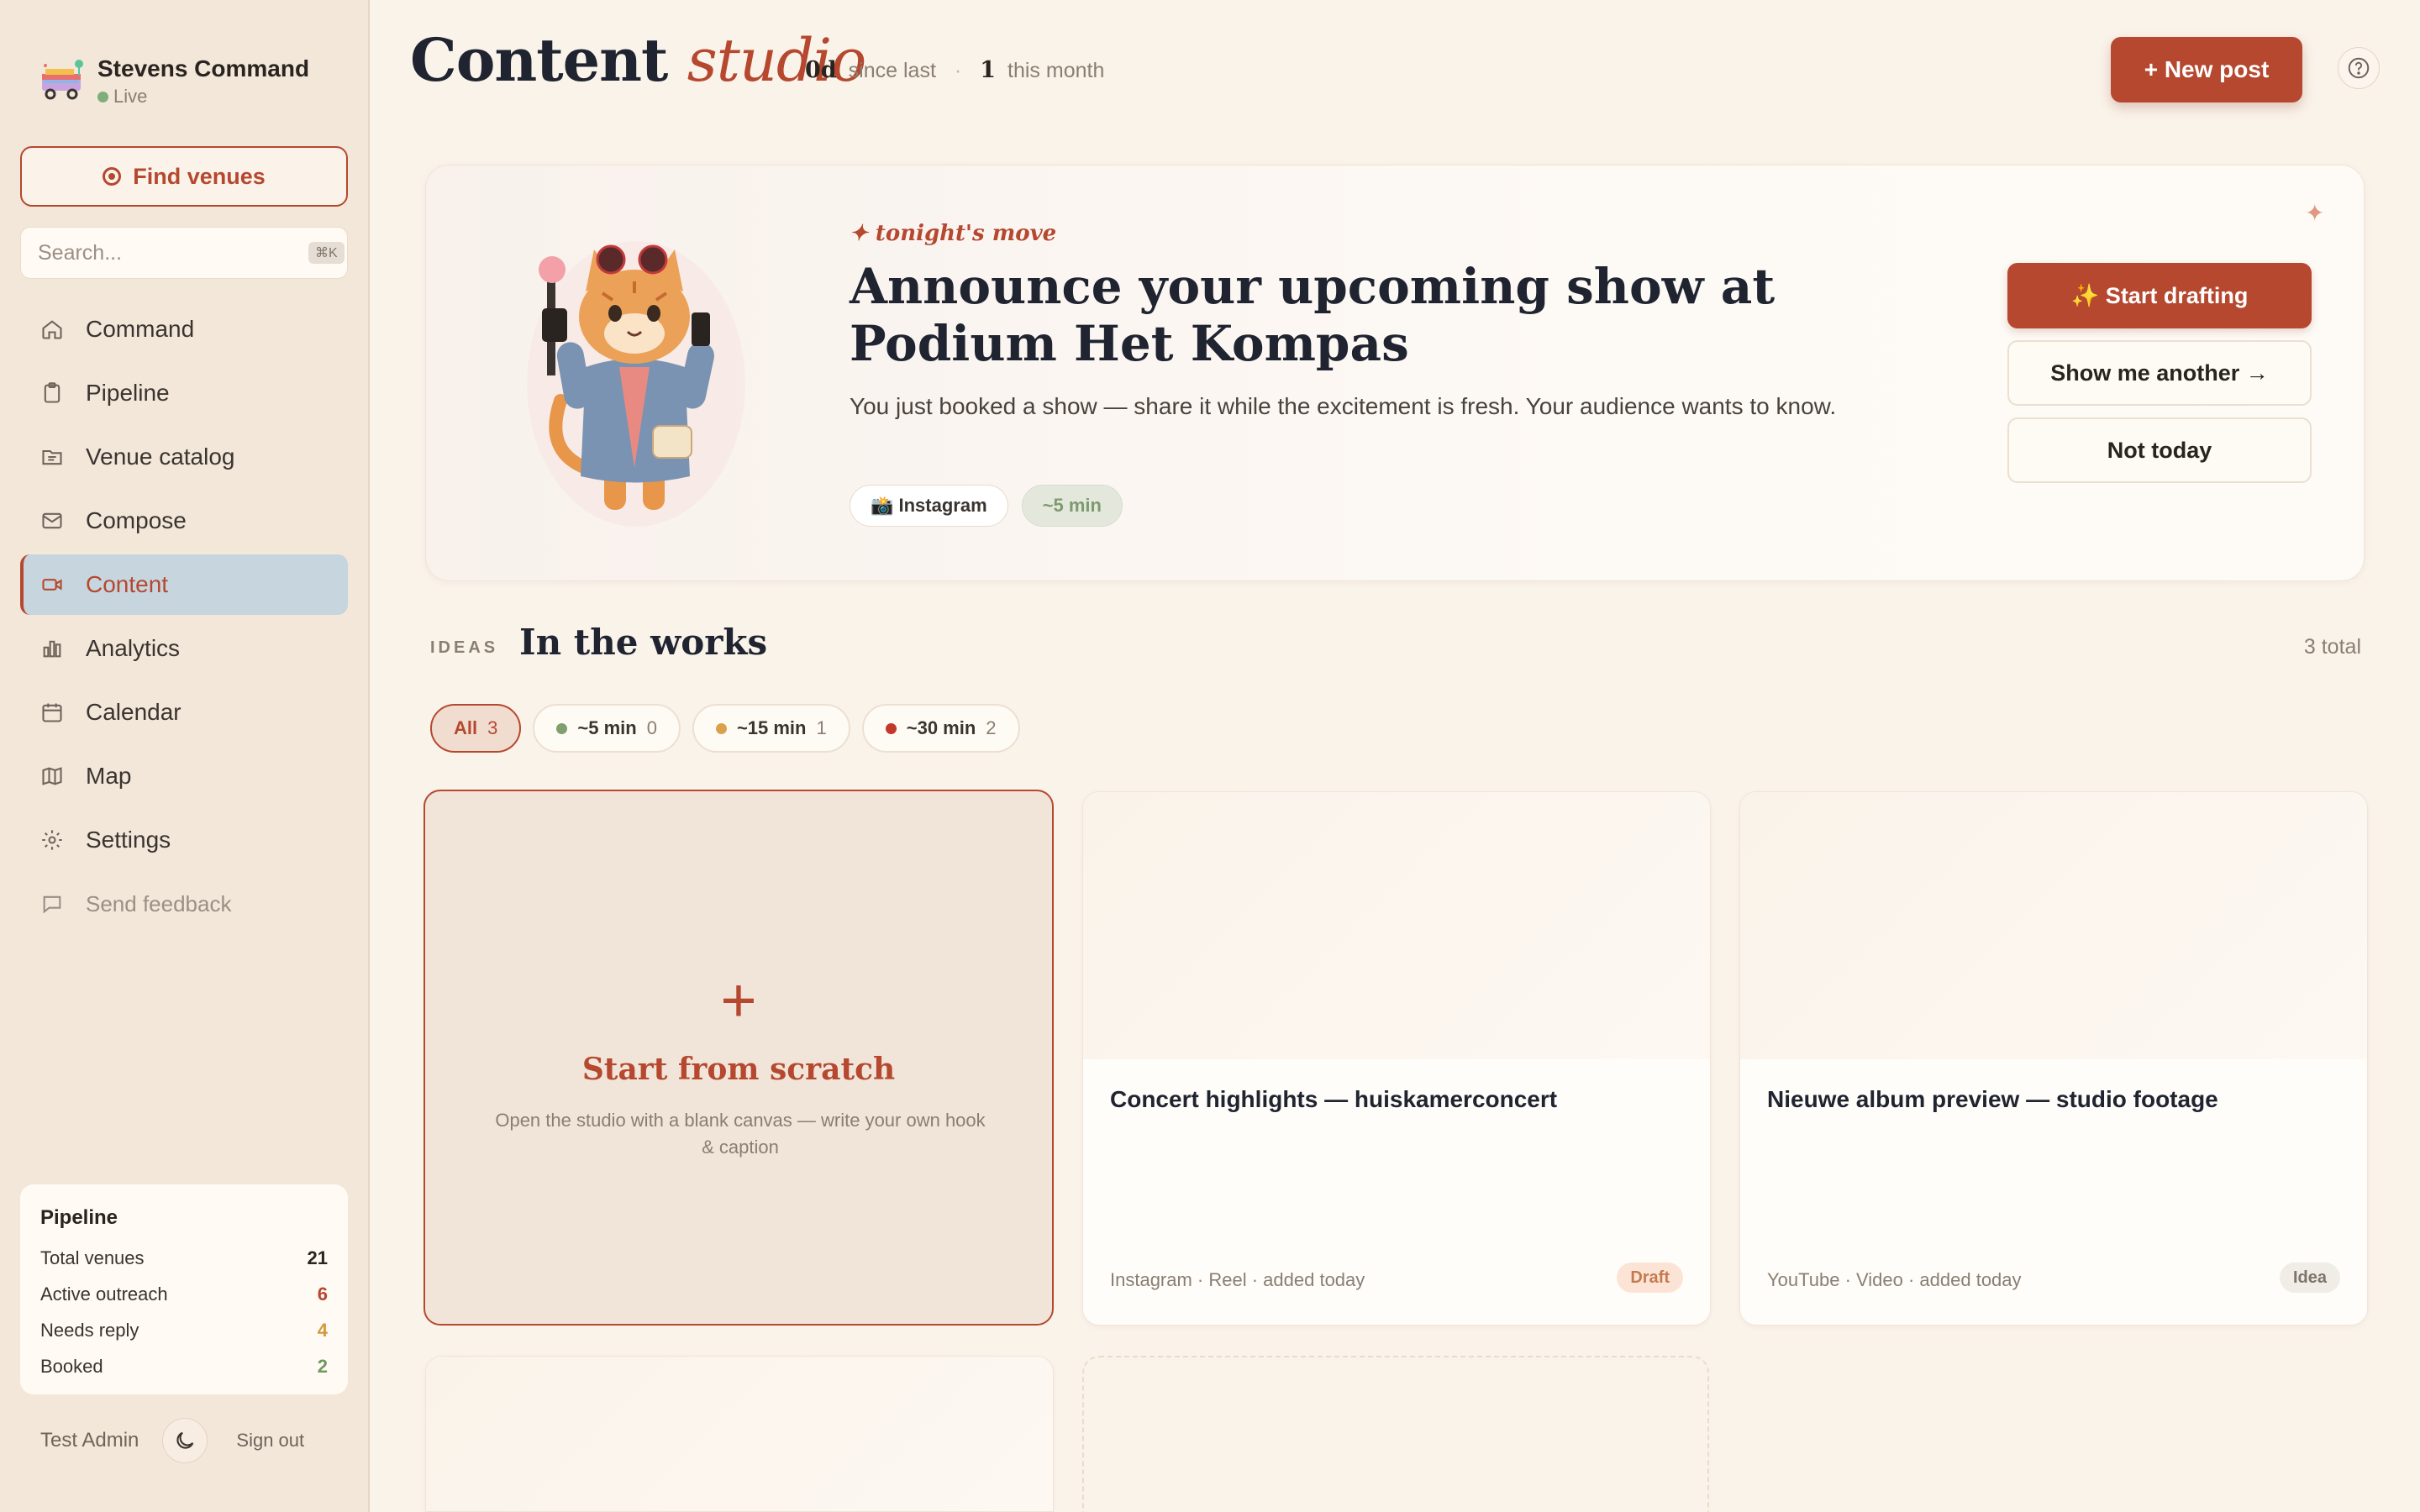 This screenshot has width=2420, height=1512. I want to click on map-icon, so click(52, 776).